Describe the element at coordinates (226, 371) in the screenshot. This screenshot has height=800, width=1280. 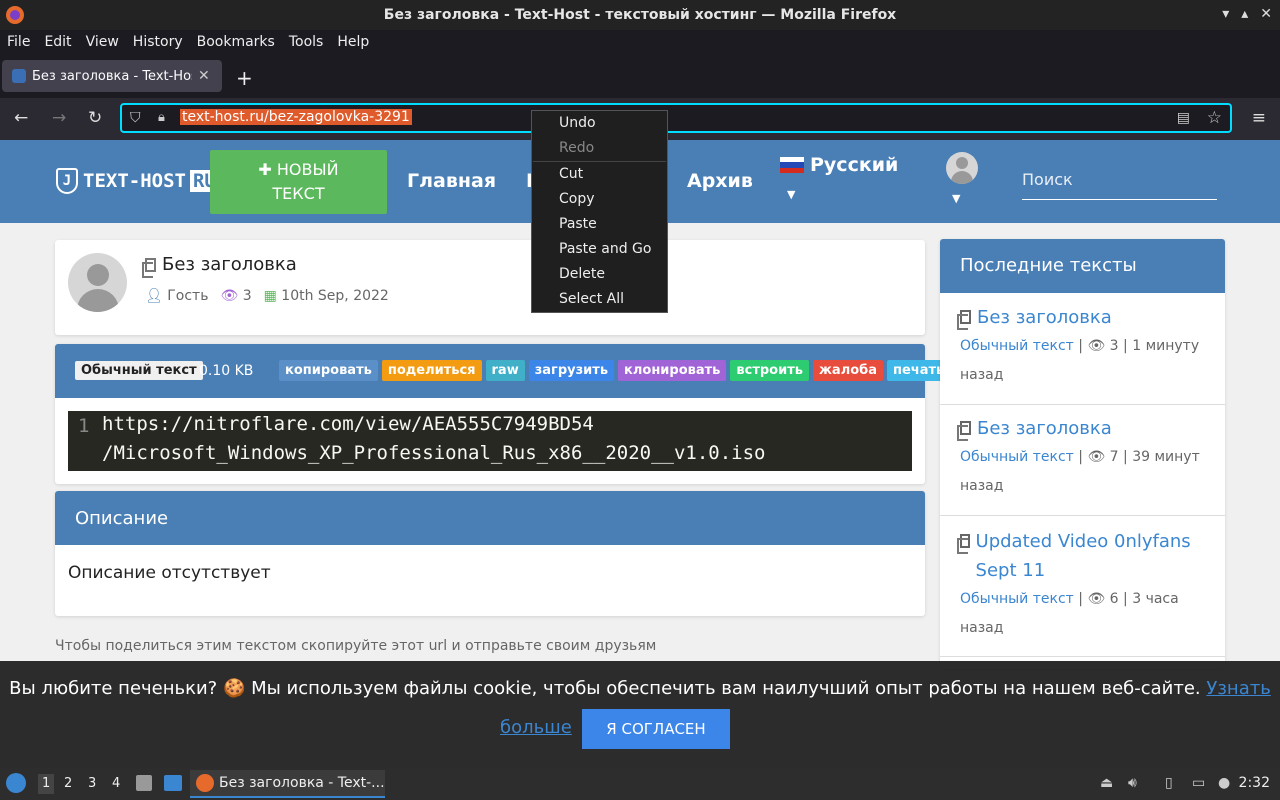
I see `text-size: 0.10 KB` at that location.